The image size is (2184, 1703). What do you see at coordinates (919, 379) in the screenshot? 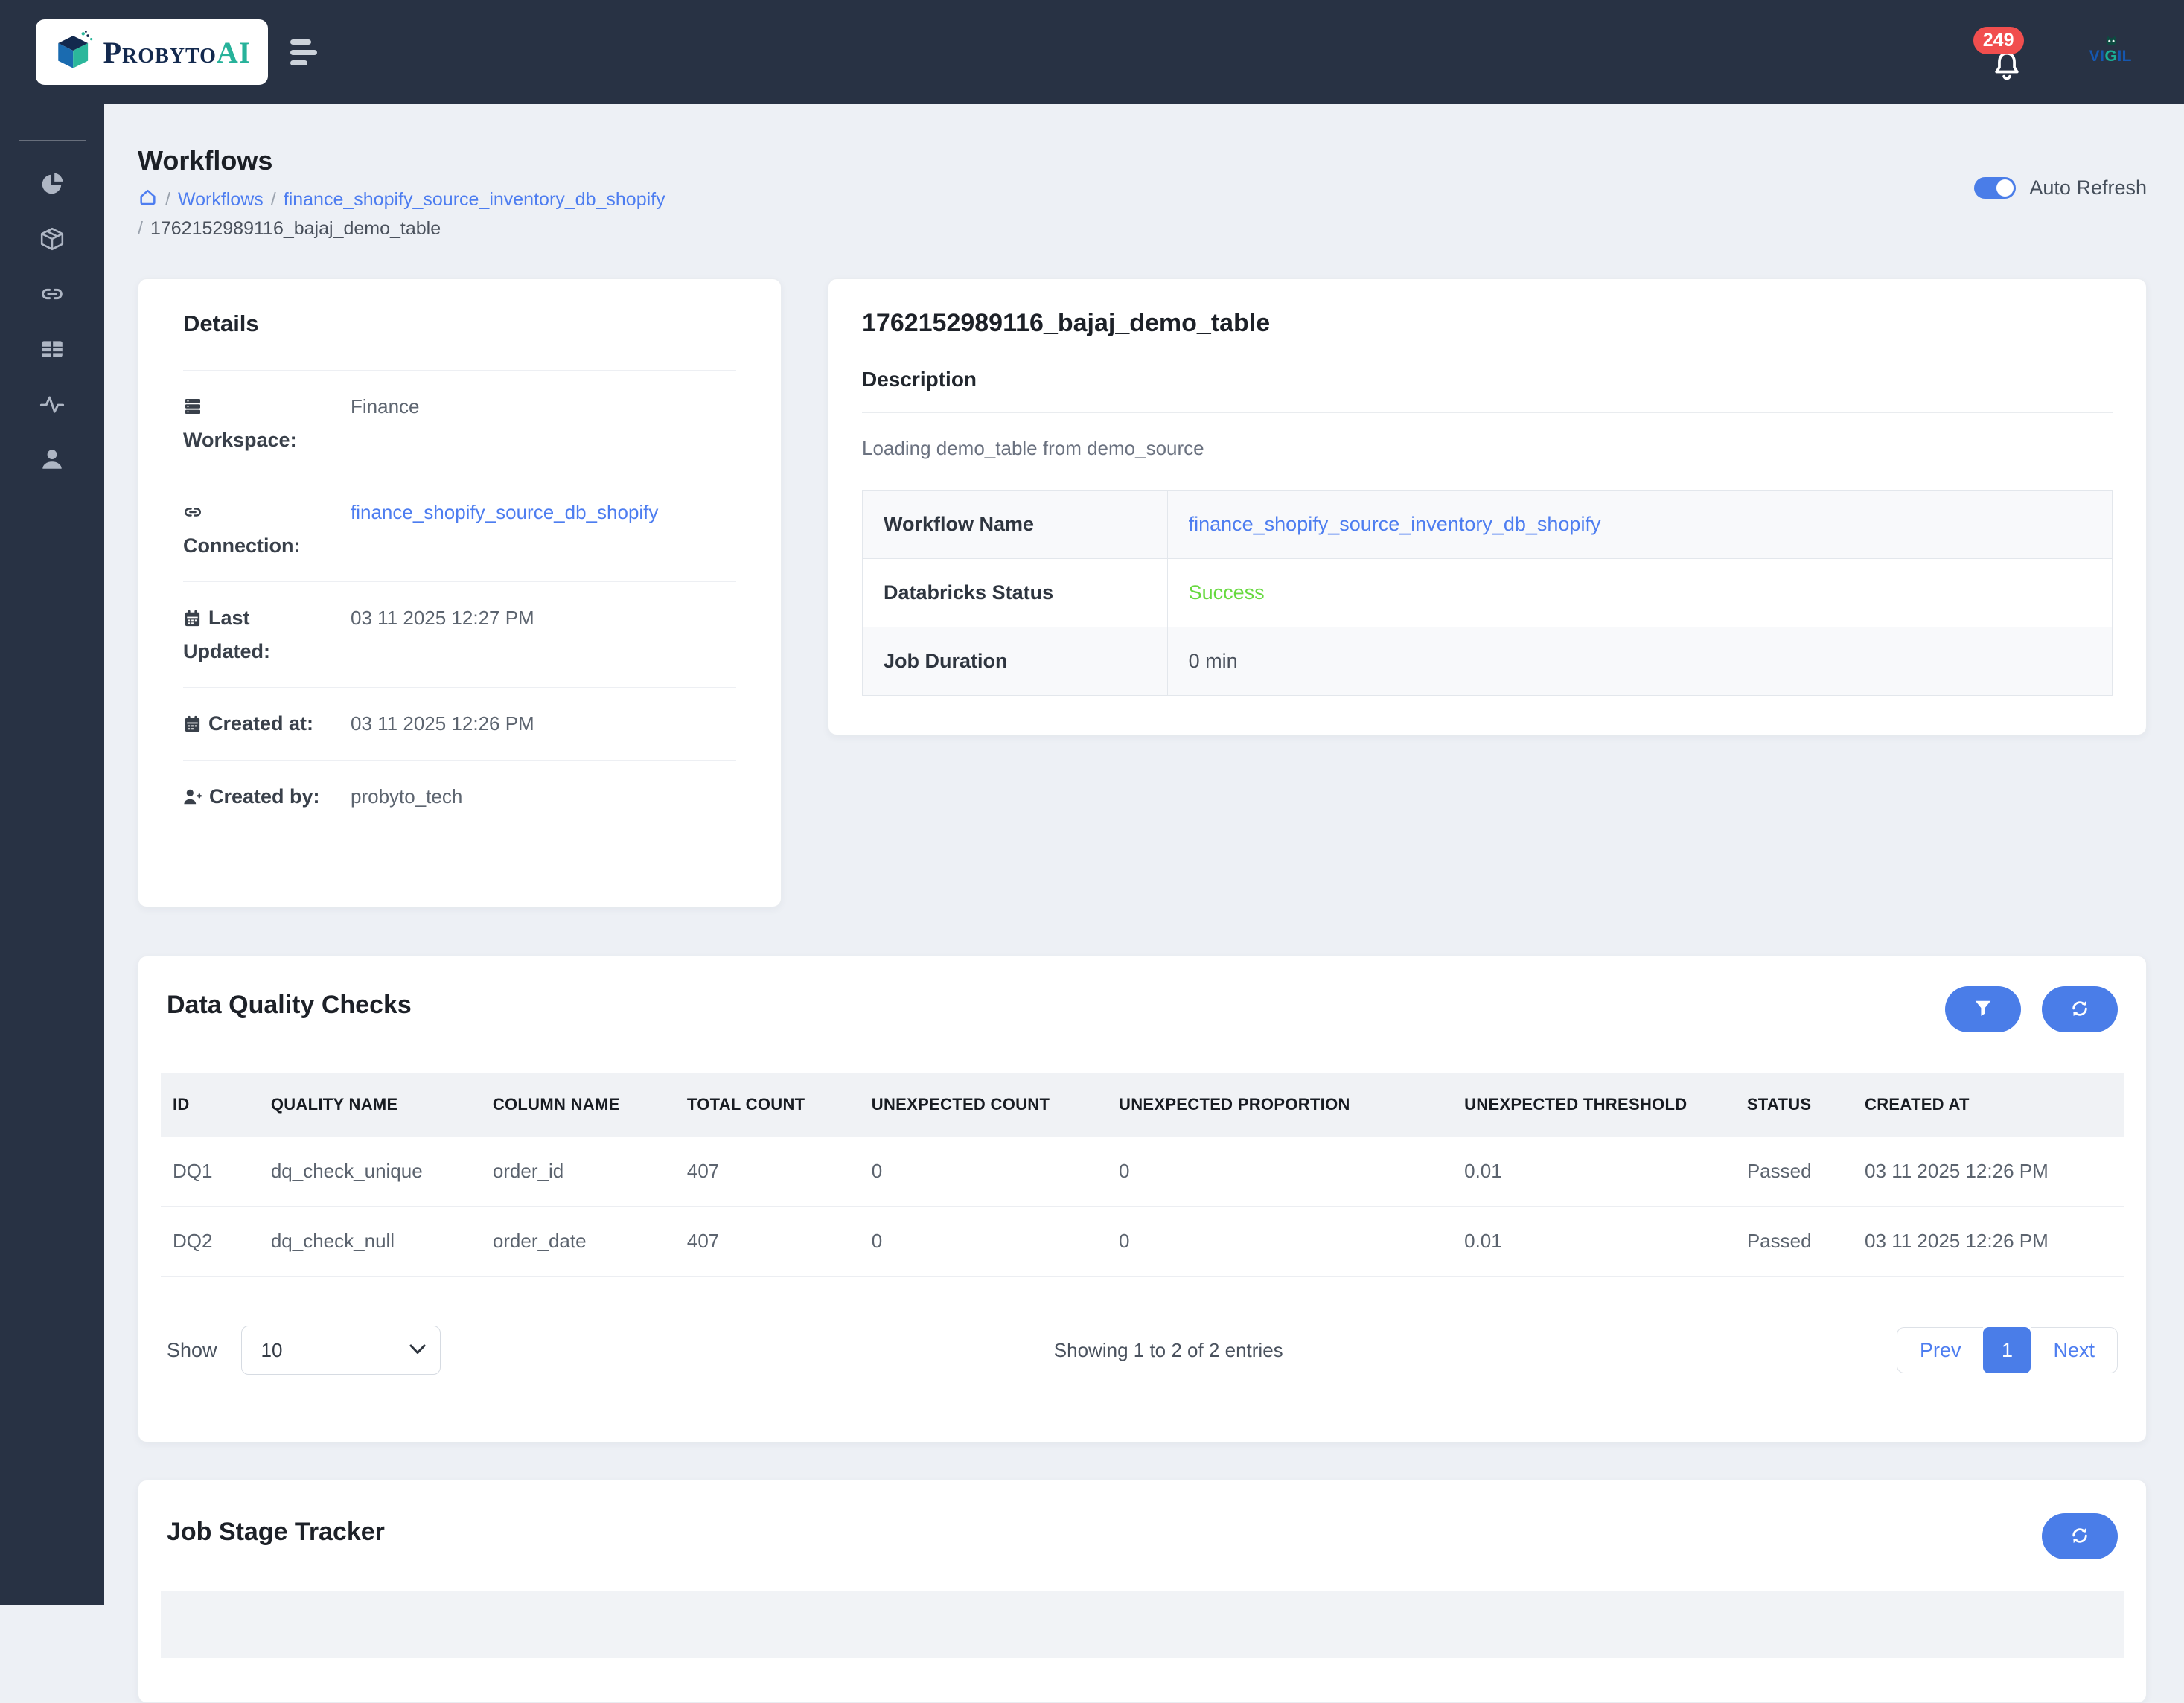
I see `description-heading: Description` at bounding box center [919, 379].